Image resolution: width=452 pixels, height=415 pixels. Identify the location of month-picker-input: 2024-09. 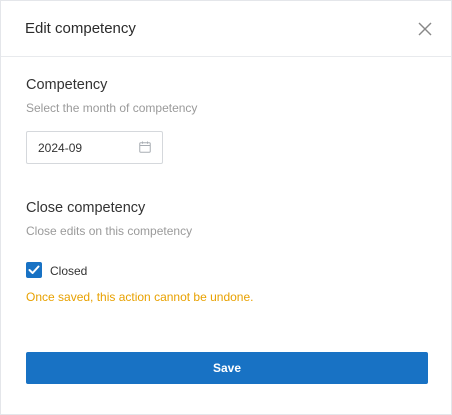
(94, 147).